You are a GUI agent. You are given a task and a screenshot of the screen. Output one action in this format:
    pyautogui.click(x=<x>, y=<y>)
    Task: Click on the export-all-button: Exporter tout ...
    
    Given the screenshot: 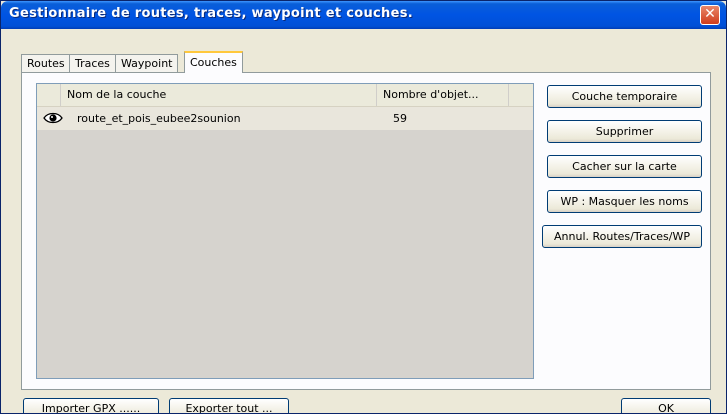 What is the action you would take?
    pyautogui.click(x=229, y=405)
    